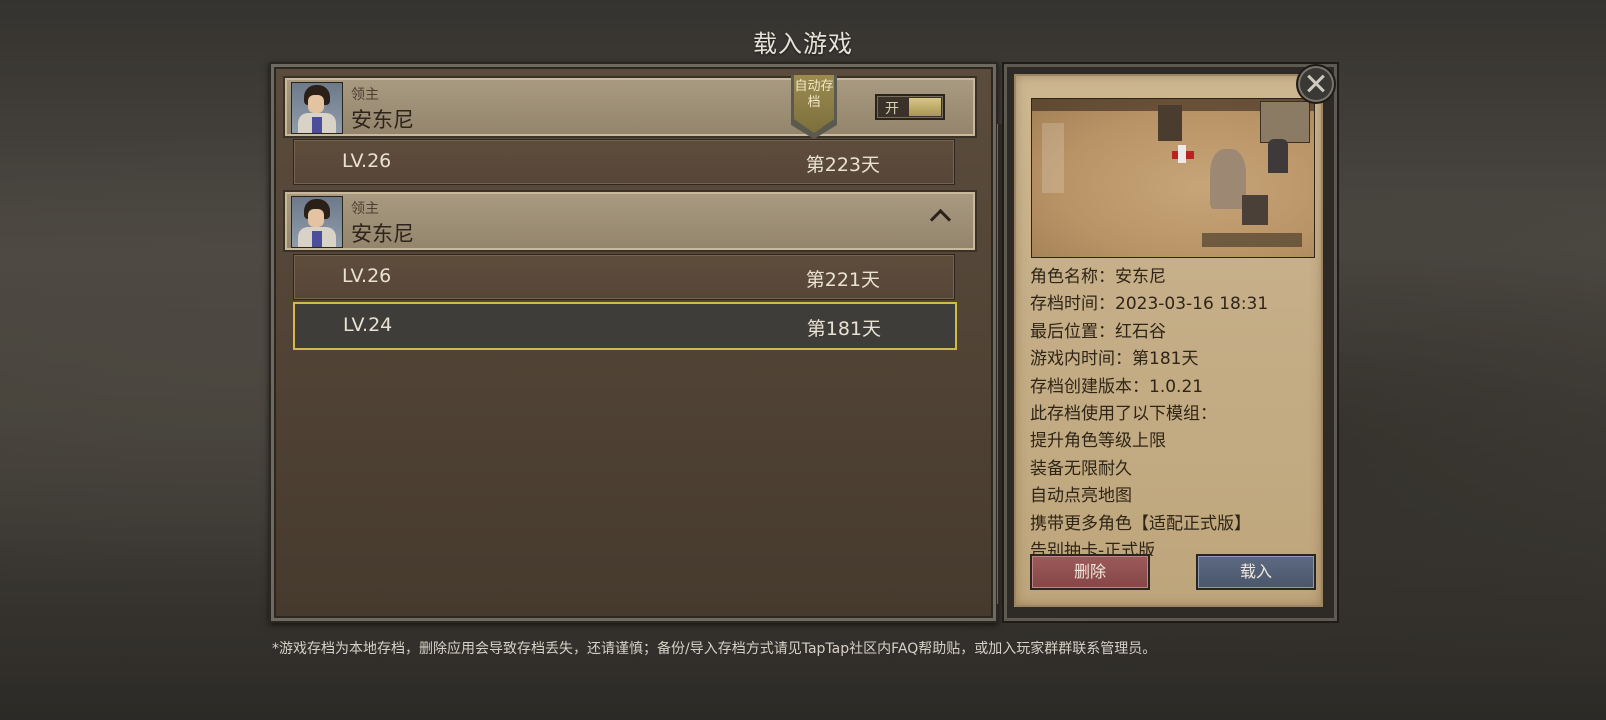 Image resolution: width=1606 pixels, height=720 pixels. Describe the element at coordinates (1316, 84) in the screenshot. I see `close-icon` at that location.